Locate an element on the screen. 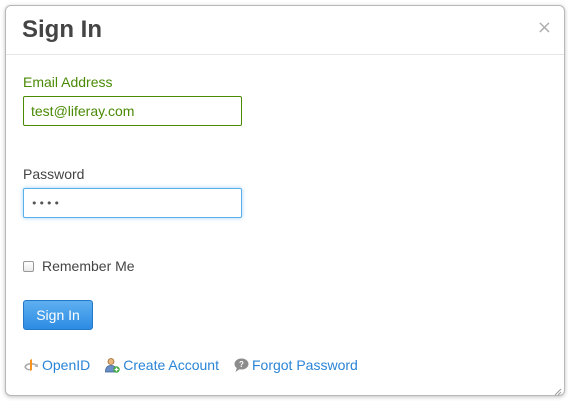 Image resolution: width=568 pixels, height=401 pixels. dialog-header: Sign In × is located at coordinates (285, 30).